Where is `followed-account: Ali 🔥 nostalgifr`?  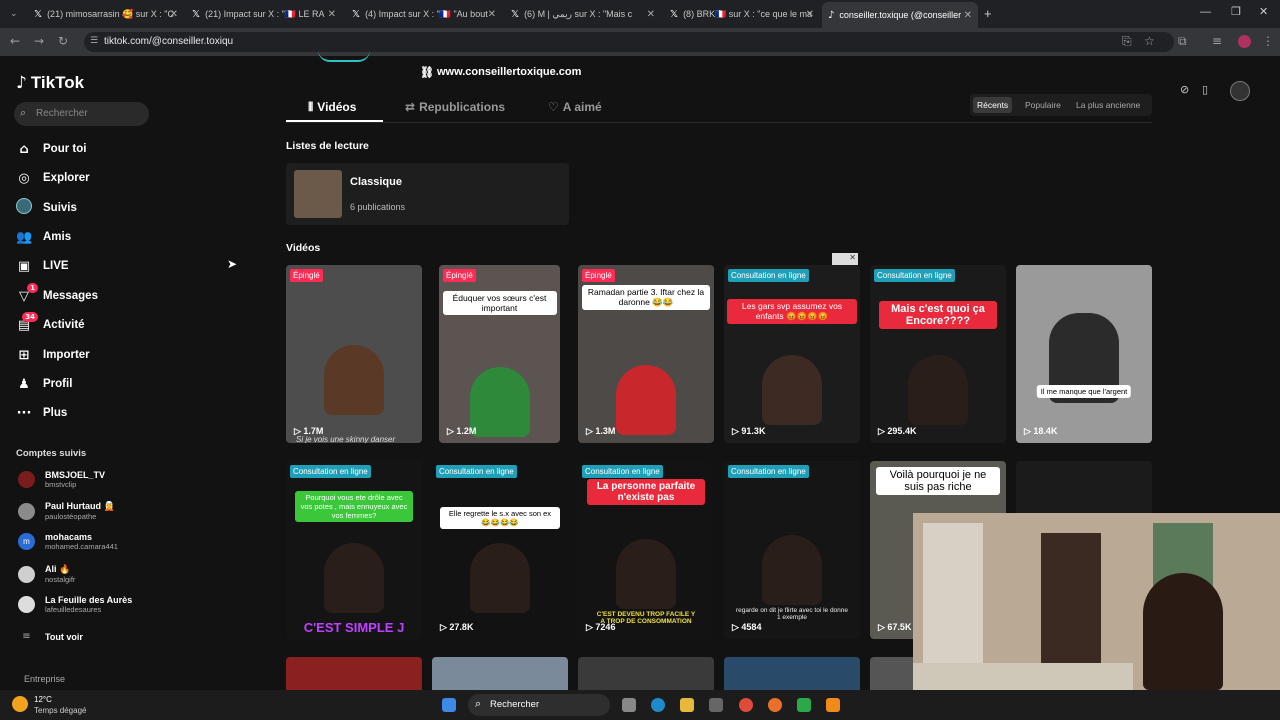
followed-account: Ali 🔥 nostalgifr is located at coordinates (46, 574).